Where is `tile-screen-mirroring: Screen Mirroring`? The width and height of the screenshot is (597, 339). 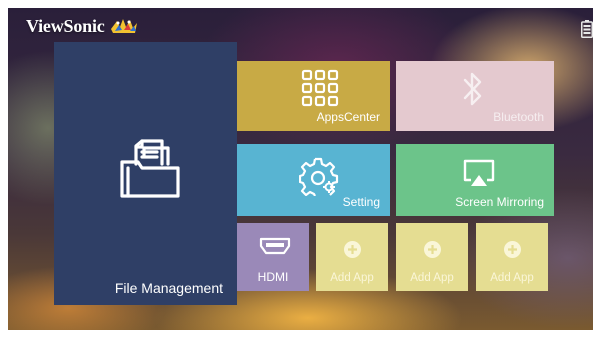
tile-screen-mirroring: Screen Mirroring is located at coordinates (475, 180).